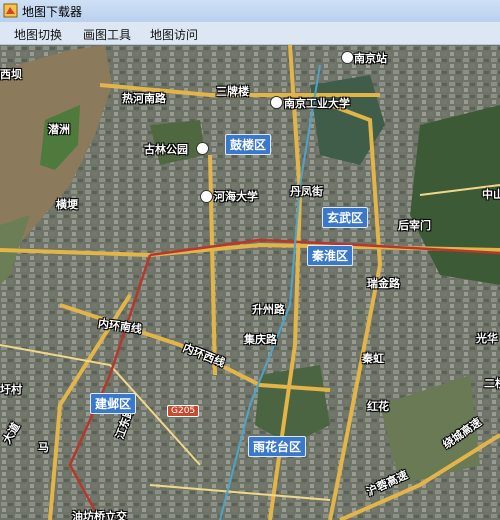 Image resolution: width=500 pixels, height=520 pixels. I want to click on menu-map-switch: 地图切换, so click(38, 34).